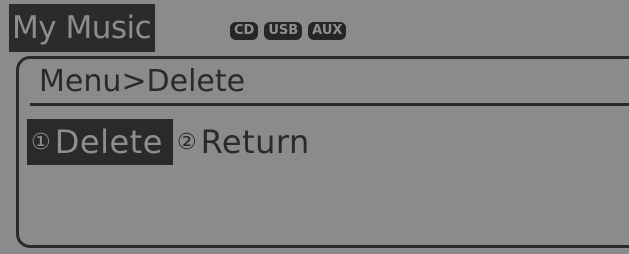 This screenshot has height=254, width=629. I want to click on option-number-2-icon: ②, so click(186, 142).